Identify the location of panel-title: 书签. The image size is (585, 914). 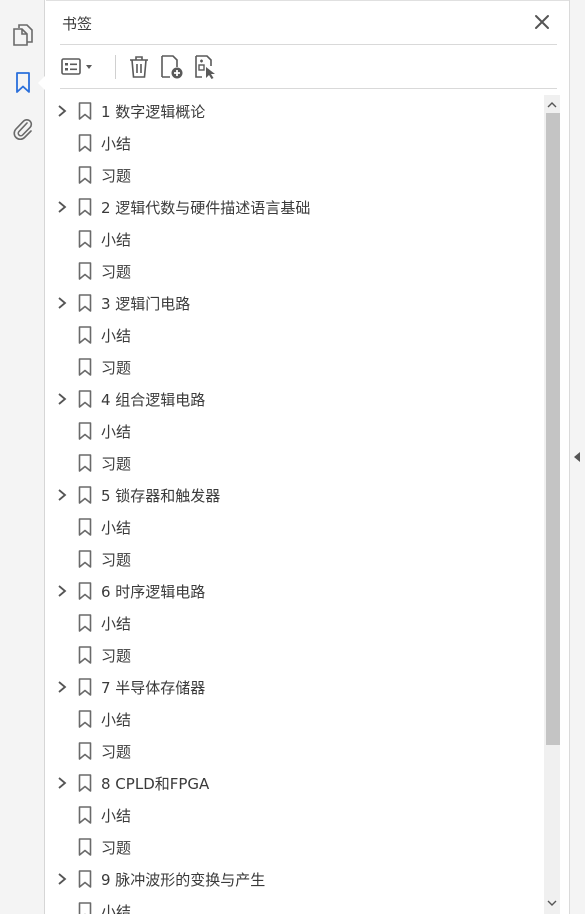
(77, 24).